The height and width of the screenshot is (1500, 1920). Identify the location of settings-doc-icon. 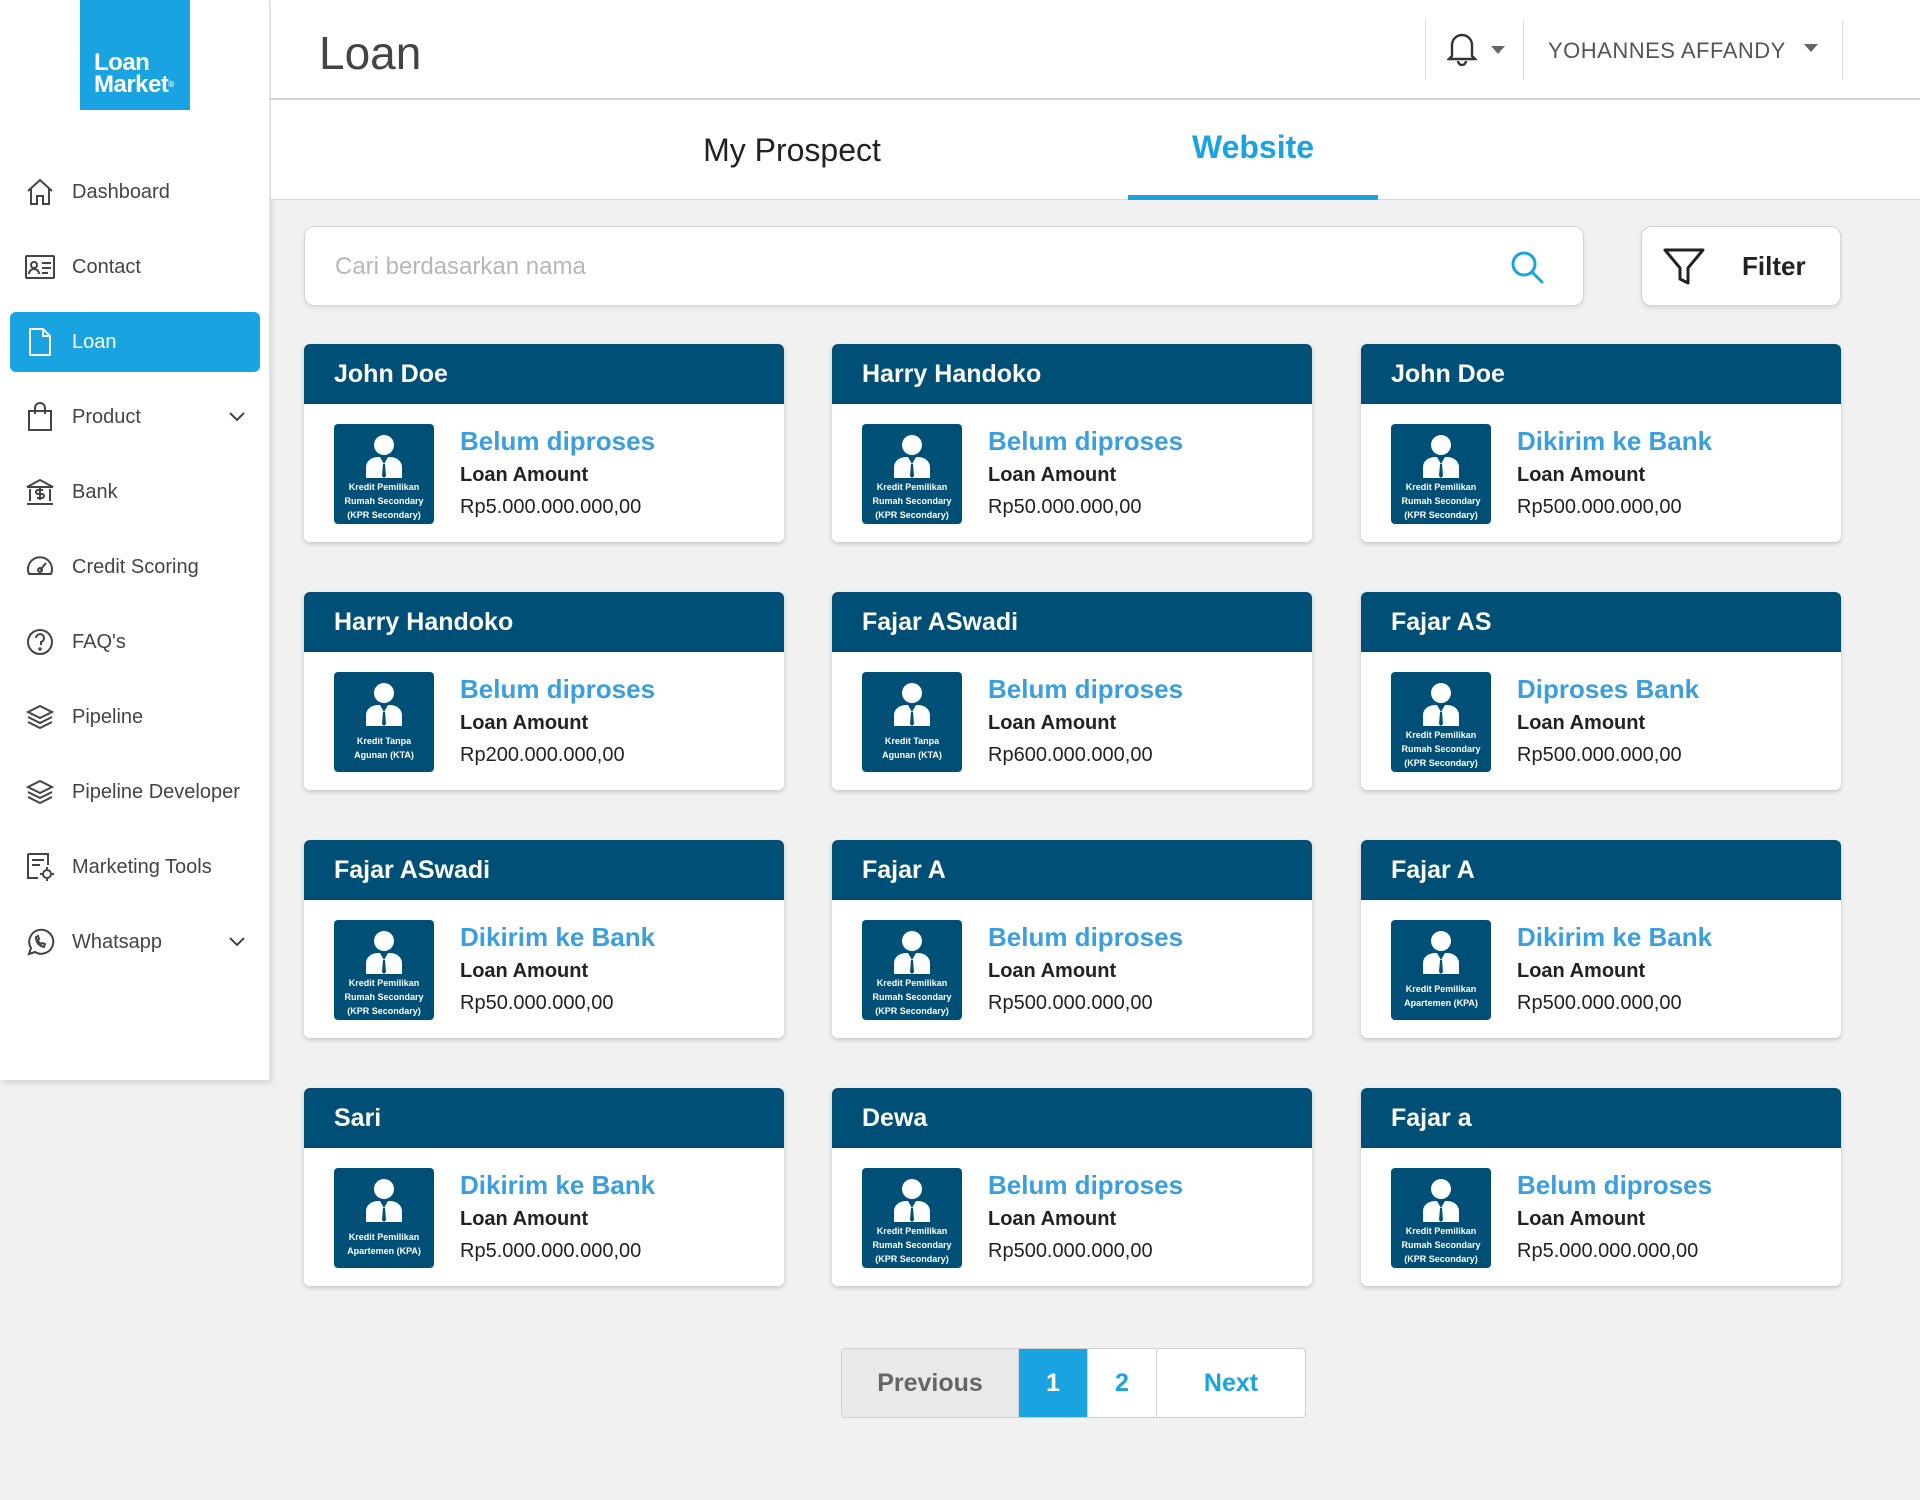
(40, 867).